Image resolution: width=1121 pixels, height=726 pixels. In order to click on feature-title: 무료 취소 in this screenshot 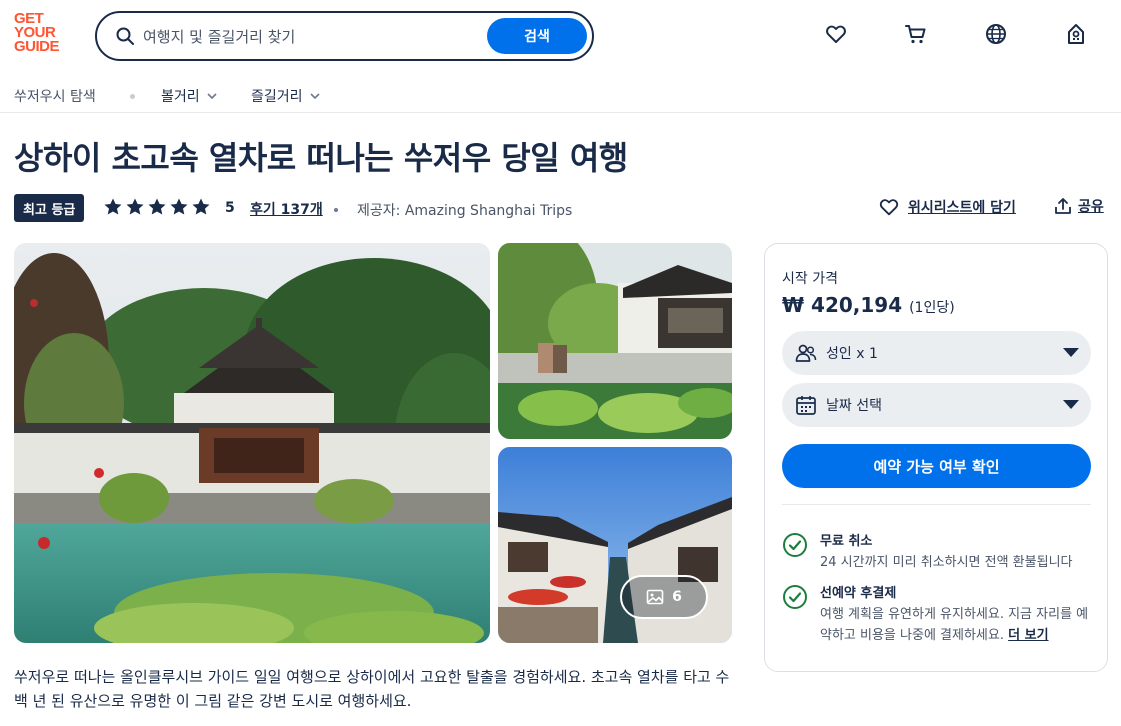, I will do `click(846, 541)`.